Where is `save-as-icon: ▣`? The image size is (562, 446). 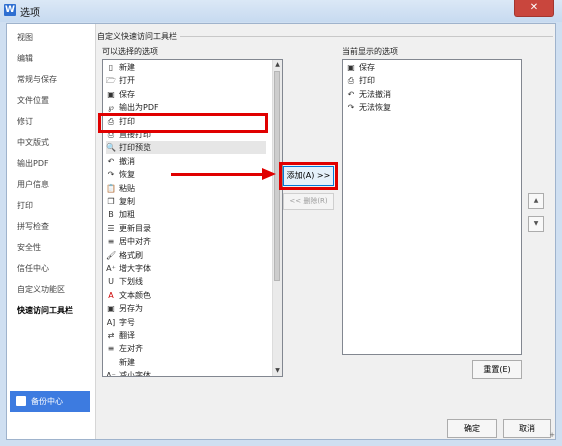
save-as-icon: ▣ is located at coordinates (111, 309).